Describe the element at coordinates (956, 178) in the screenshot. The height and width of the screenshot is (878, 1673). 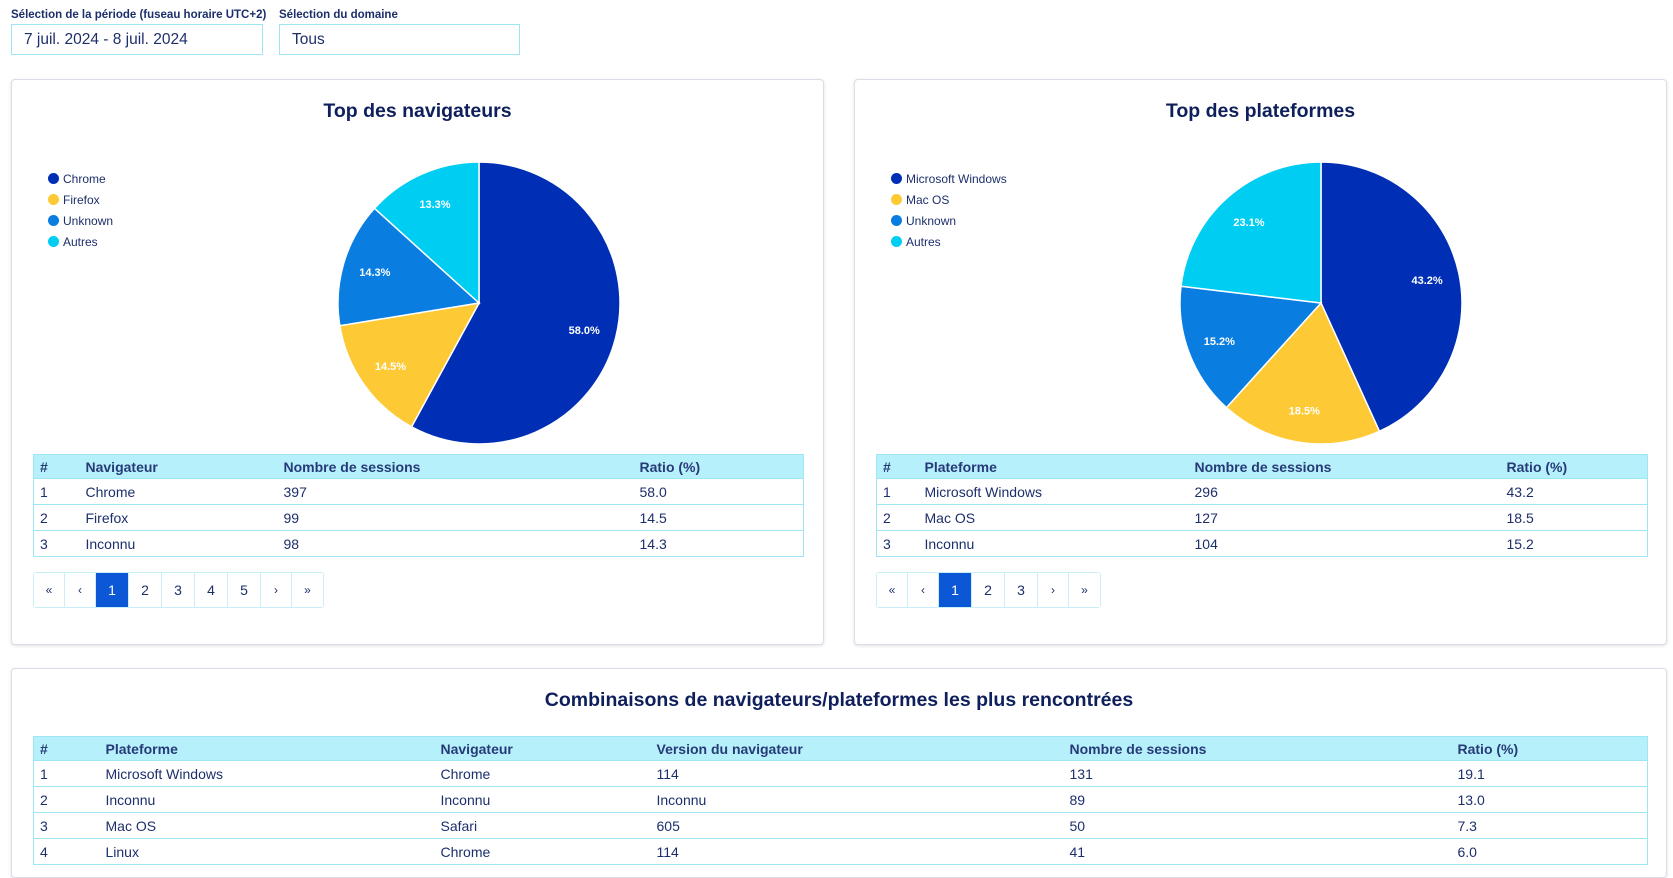
I see `legend-label: Microsoft Windows` at that location.